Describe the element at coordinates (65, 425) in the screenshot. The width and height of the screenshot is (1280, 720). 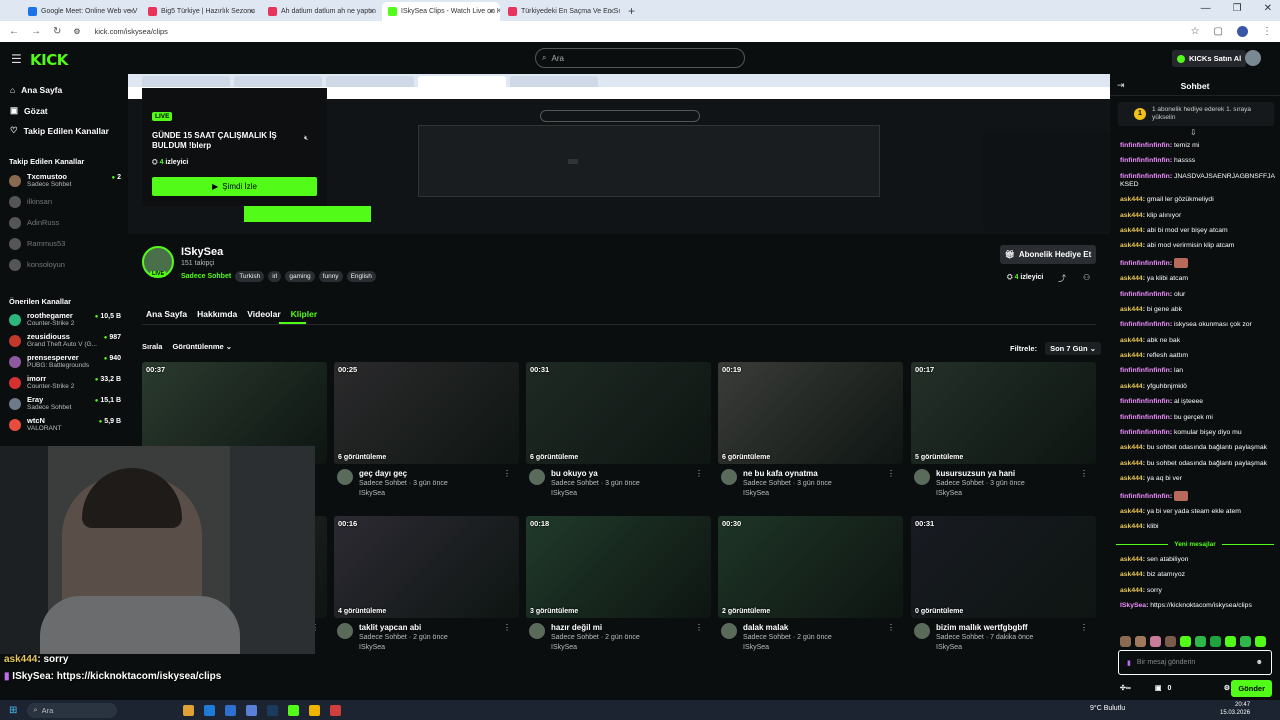
I see `sidebar-recommended-channel: wtcNVALORANT 5,9 B` at that location.